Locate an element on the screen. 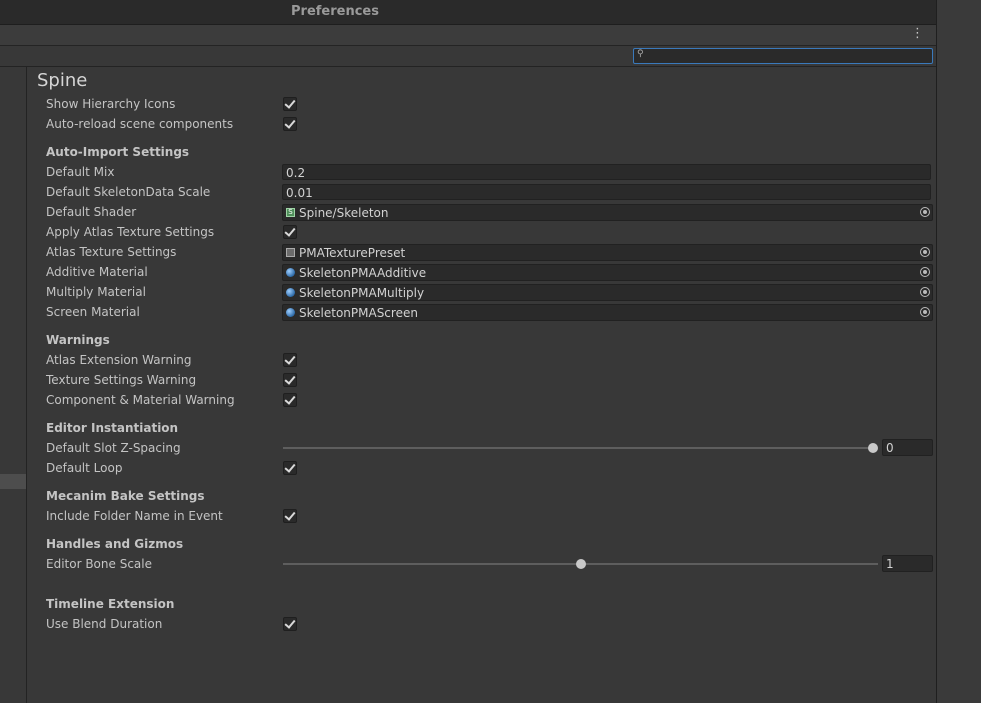  auto-reload-checkbox is located at coordinates (290, 124).